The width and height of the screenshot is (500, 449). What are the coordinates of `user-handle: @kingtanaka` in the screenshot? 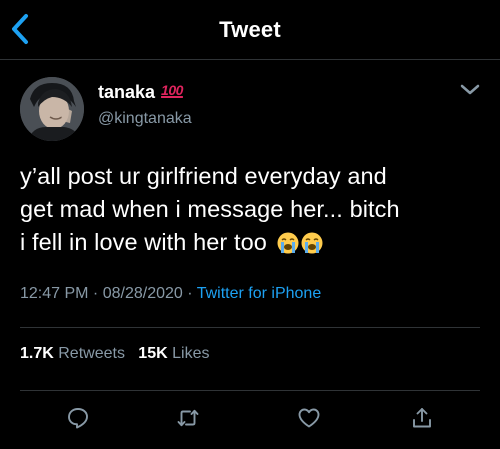 It's located at (145, 119).